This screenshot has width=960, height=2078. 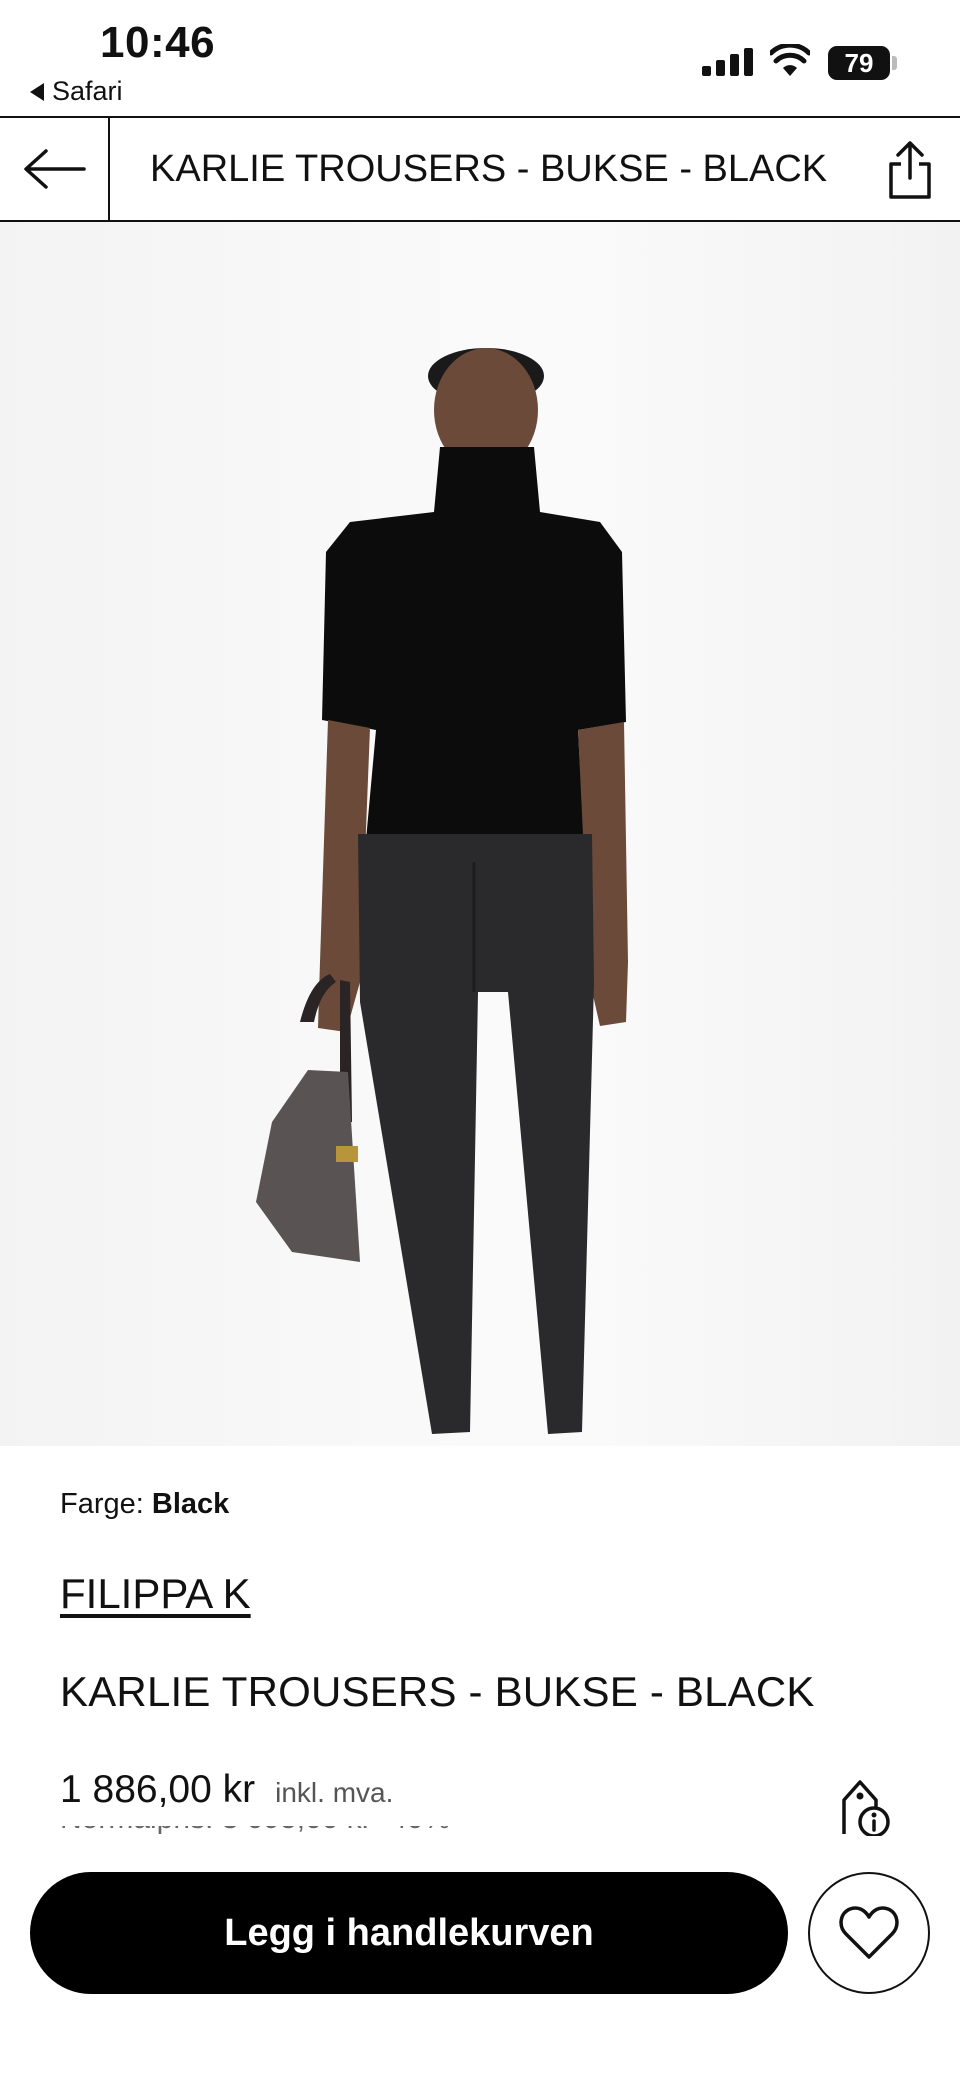 I want to click on back-to-app: Safari, so click(x=76, y=91).